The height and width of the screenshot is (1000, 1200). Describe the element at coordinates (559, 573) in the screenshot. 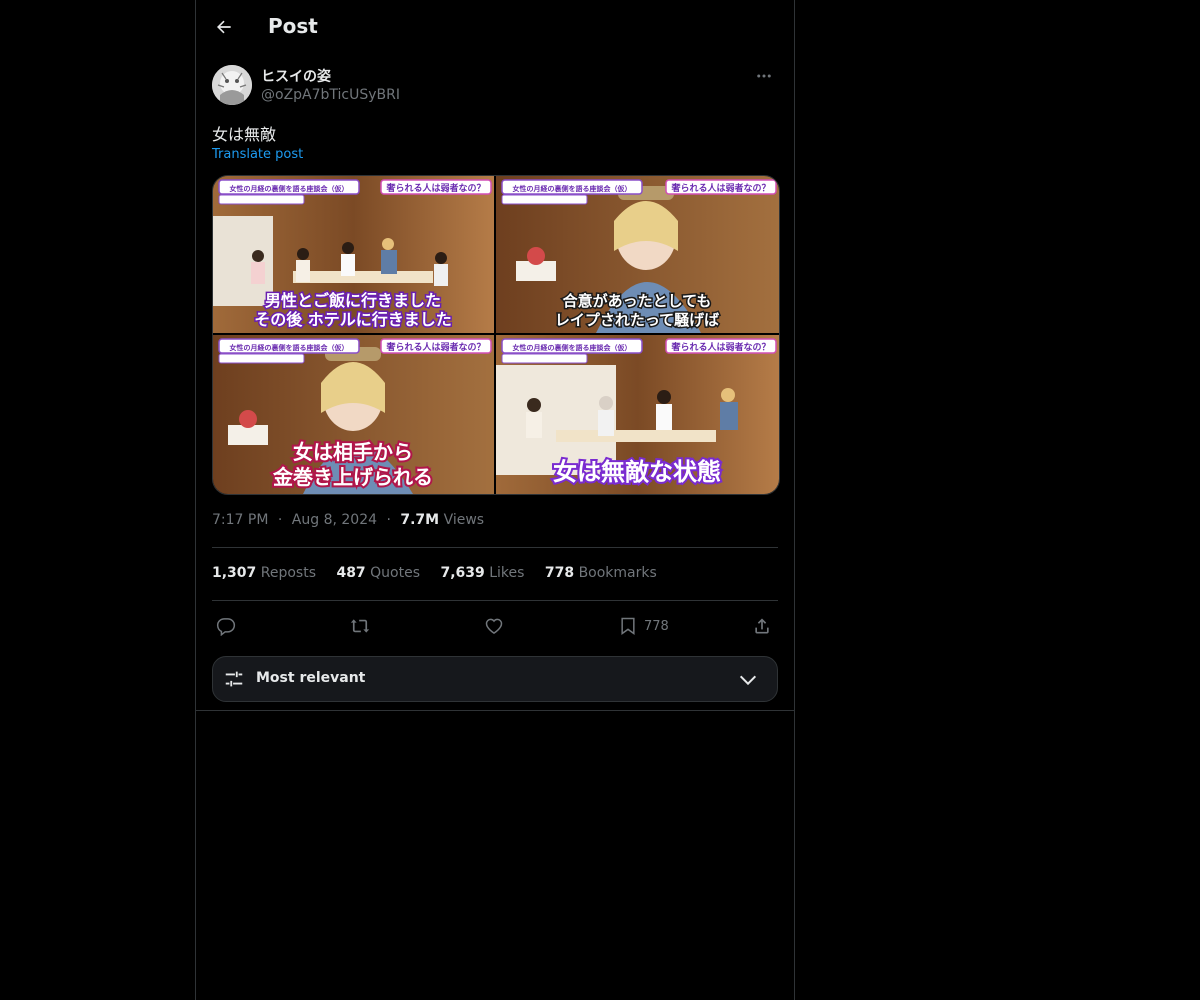

I see `bookmarks-count: 778` at that location.